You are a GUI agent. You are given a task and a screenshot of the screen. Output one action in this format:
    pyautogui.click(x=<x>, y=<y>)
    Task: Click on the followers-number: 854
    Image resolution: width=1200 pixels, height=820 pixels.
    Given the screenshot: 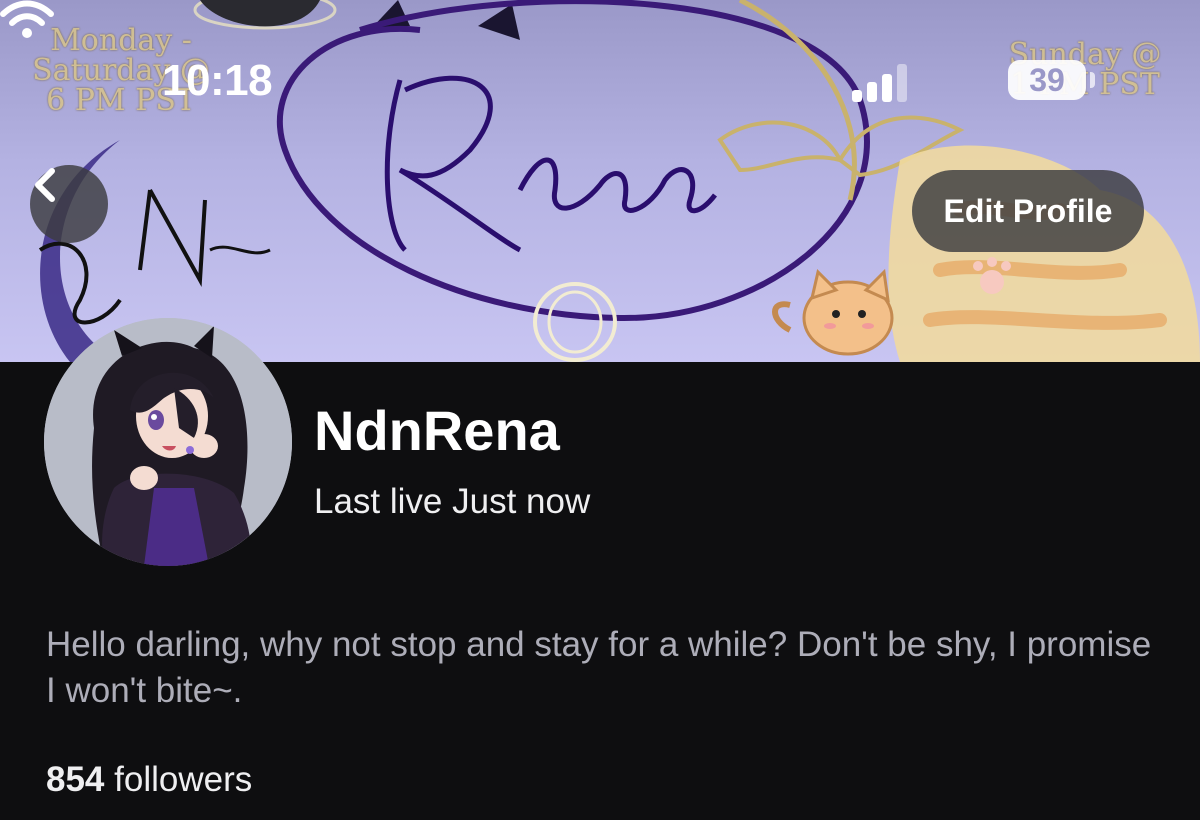 What is the action you would take?
    pyautogui.click(x=75, y=779)
    